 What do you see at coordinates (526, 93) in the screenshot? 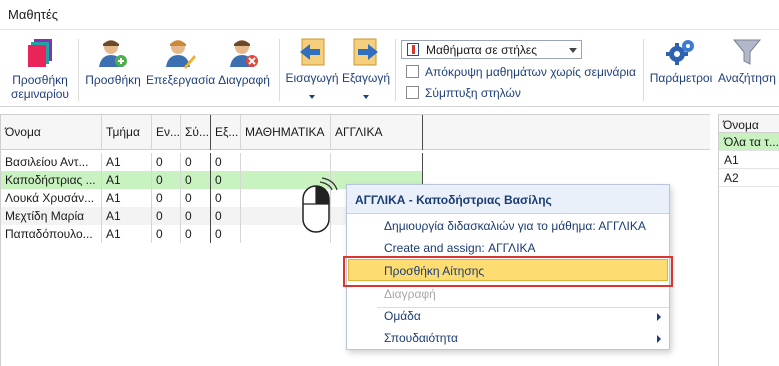
I see `collapse-columns-checkbox: Σύμπτυξη στηλών` at bounding box center [526, 93].